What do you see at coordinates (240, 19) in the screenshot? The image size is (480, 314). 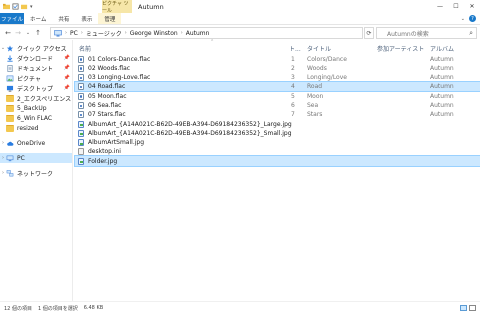 I see `ribbon-tabs: ファイル ホーム 共有 表示 管理 ⌄ ?` at bounding box center [240, 19].